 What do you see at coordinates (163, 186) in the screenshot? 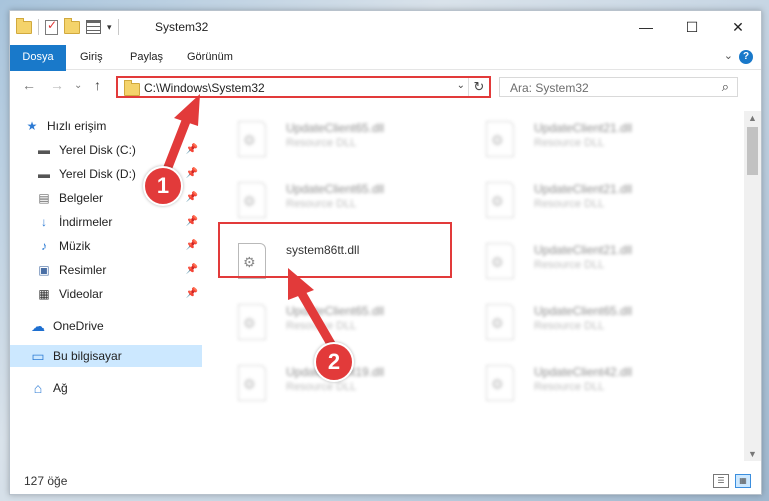
I see `step-1-badge: 1` at bounding box center [163, 186].